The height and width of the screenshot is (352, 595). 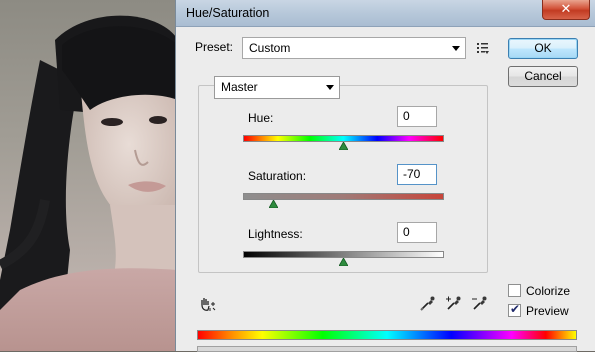 What do you see at coordinates (547, 311) in the screenshot?
I see `preview-label: Preview` at bounding box center [547, 311].